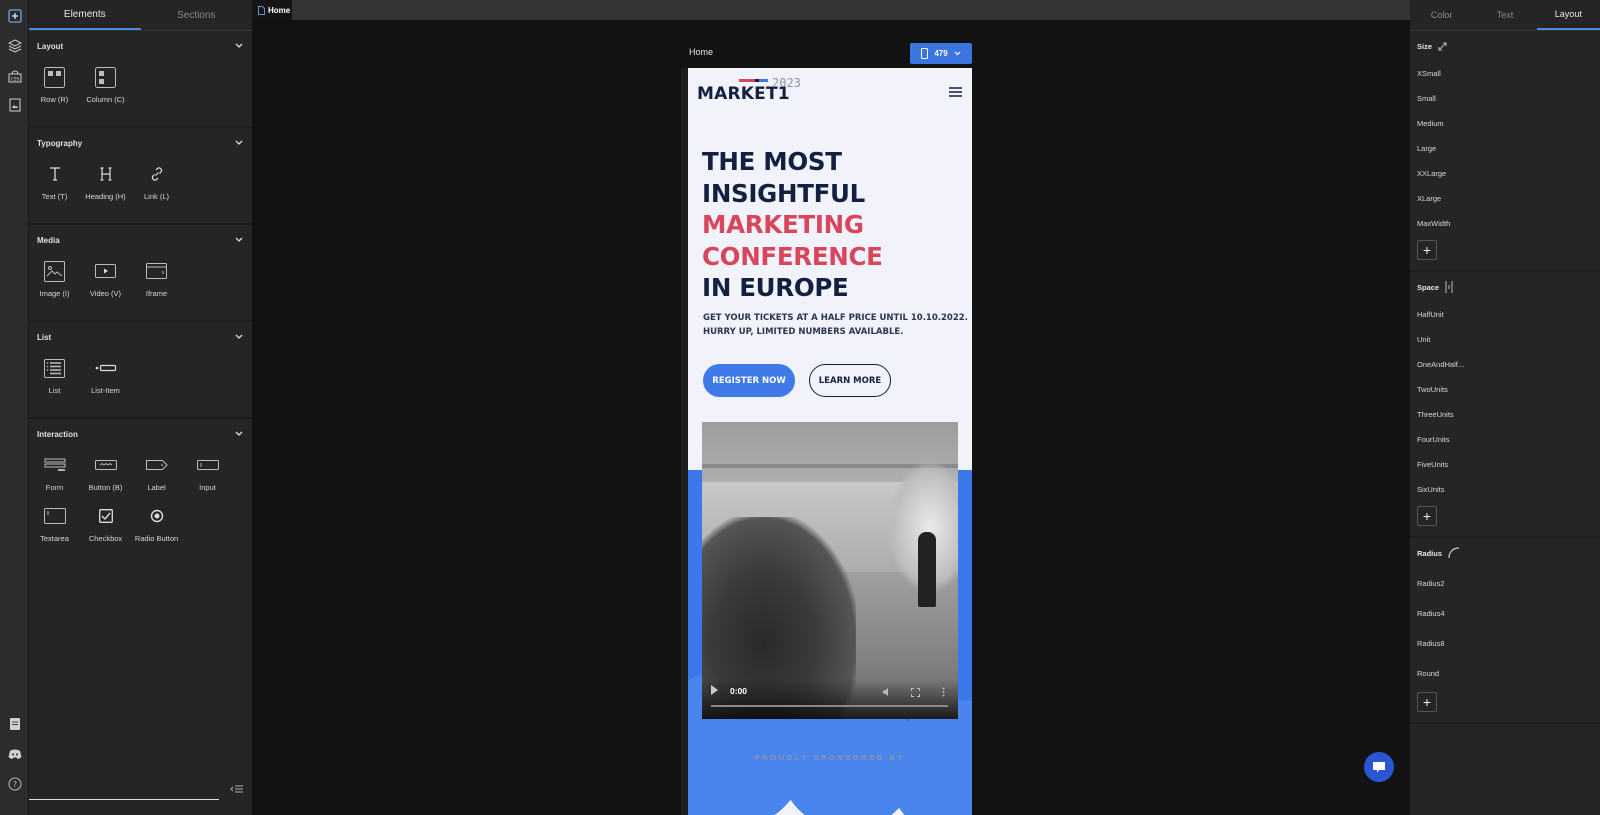 This screenshot has width=1600, height=815. What do you see at coordinates (830, 757) in the screenshot?
I see `sponsors-heading: PROUDLY SPONSORED BY` at bounding box center [830, 757].